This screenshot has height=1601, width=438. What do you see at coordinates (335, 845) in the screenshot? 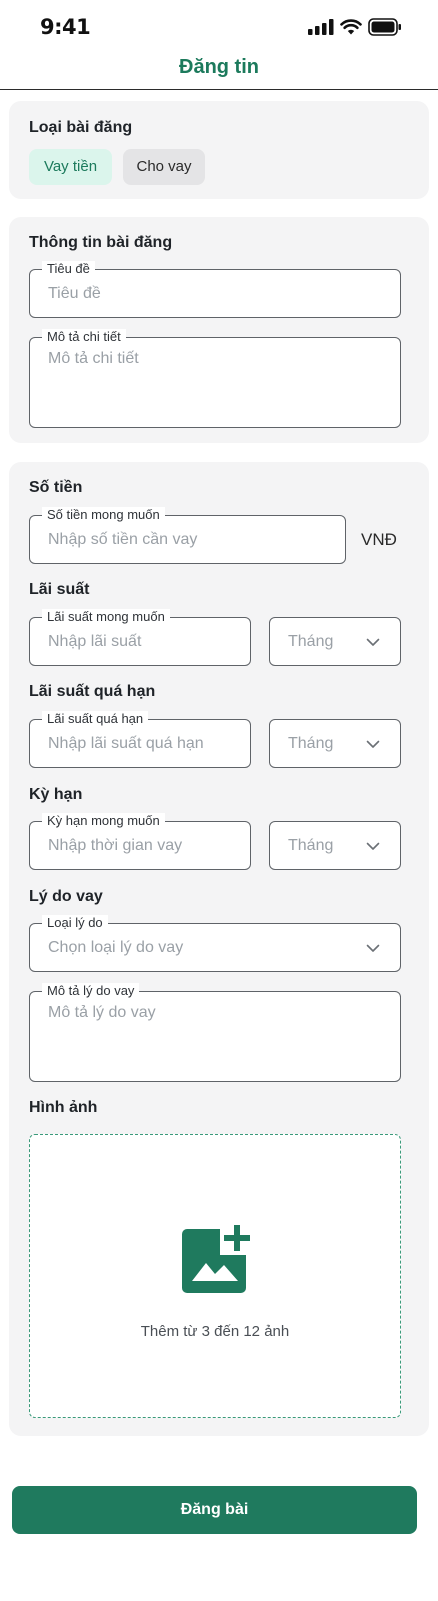
I see `term-period-select: Tháng` at bounding box center [335, 845].